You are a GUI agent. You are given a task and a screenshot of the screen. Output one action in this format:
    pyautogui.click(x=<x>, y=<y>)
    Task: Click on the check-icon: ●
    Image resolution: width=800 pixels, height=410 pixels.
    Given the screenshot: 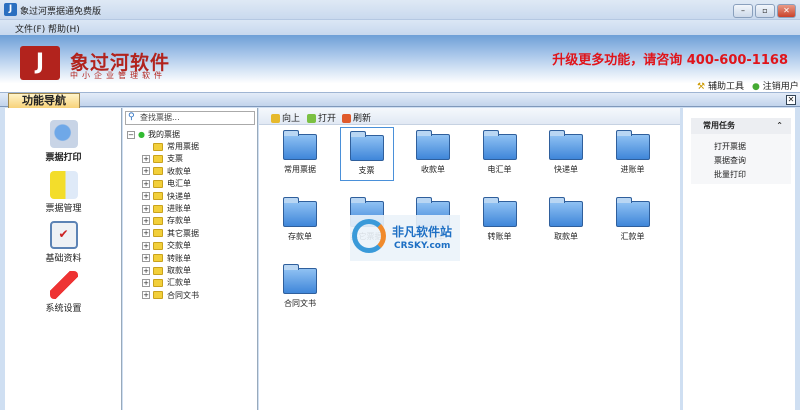 What is the action you would take?
    pyautogui.click(x=141, y=134)
    